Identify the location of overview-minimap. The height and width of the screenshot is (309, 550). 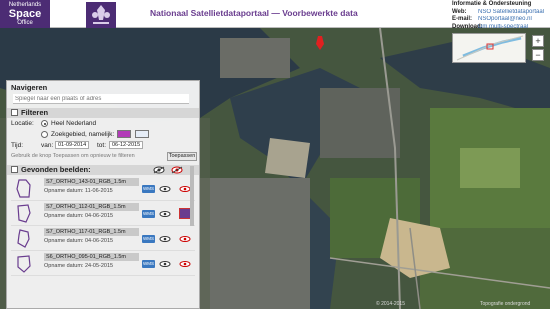
(489, 48).